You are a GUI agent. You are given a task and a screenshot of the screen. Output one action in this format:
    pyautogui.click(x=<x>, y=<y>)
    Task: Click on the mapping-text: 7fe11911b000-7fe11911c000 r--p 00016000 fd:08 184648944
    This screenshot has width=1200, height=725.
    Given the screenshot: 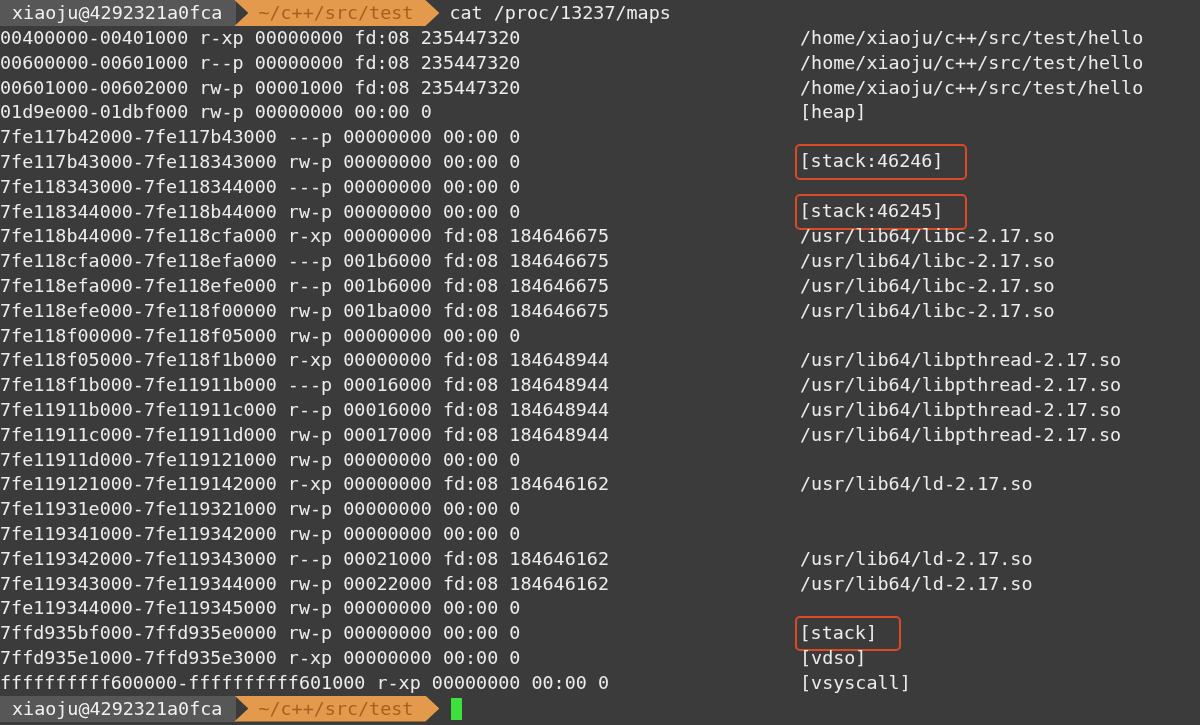 What is the action you would take?
    pyautogui.click(x=305, y=409)
    